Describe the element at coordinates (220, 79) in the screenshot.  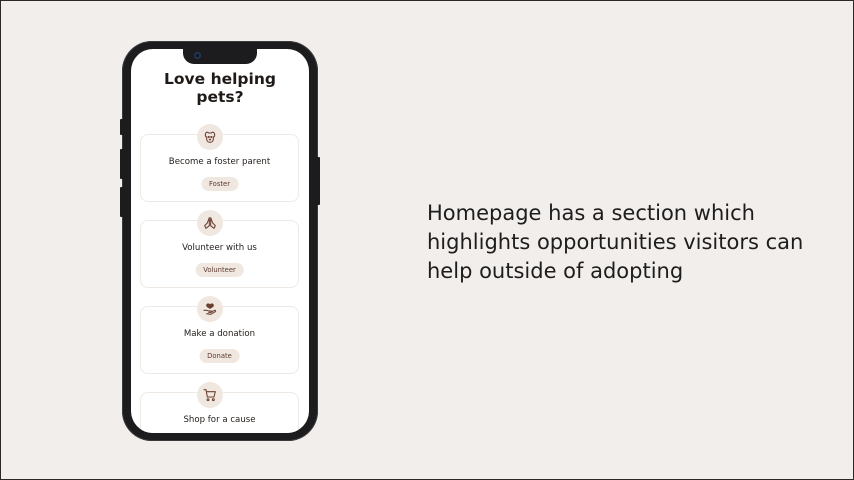
I see `section-title-line1: Love helping` at that location.